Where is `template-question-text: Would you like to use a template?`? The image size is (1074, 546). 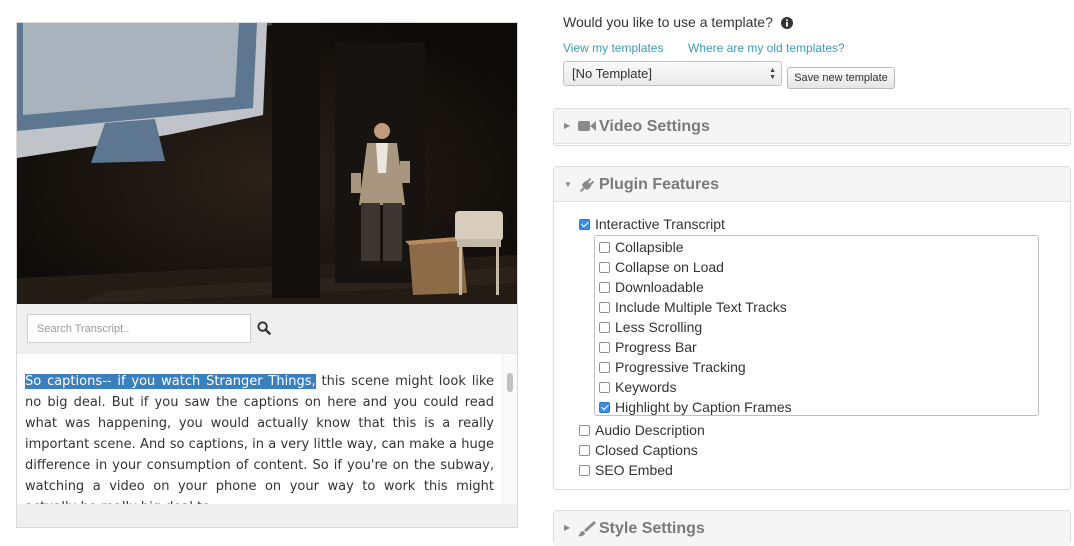 template-question-text: Would you like to use a template? is located at coordinates (668, 22).